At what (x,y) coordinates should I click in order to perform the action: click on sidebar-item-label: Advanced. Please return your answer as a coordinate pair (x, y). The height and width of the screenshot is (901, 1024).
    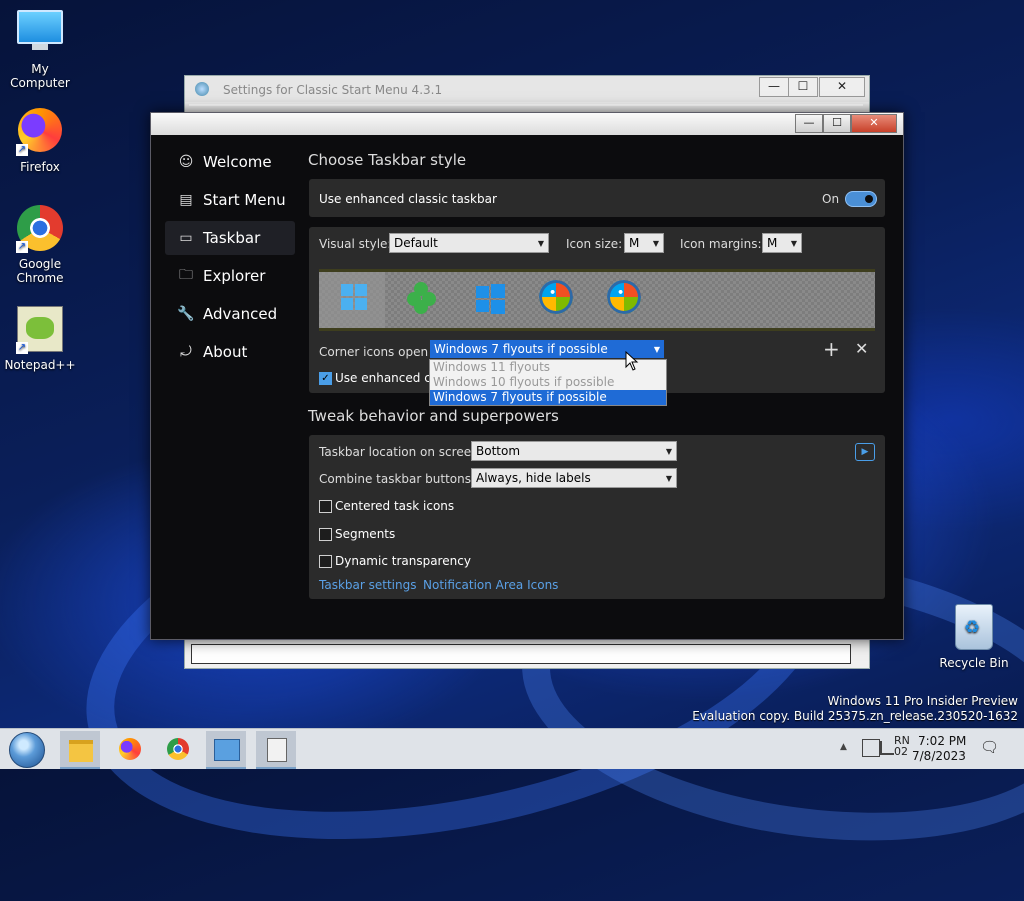
    Looking at the image, I should click on (240, 314).